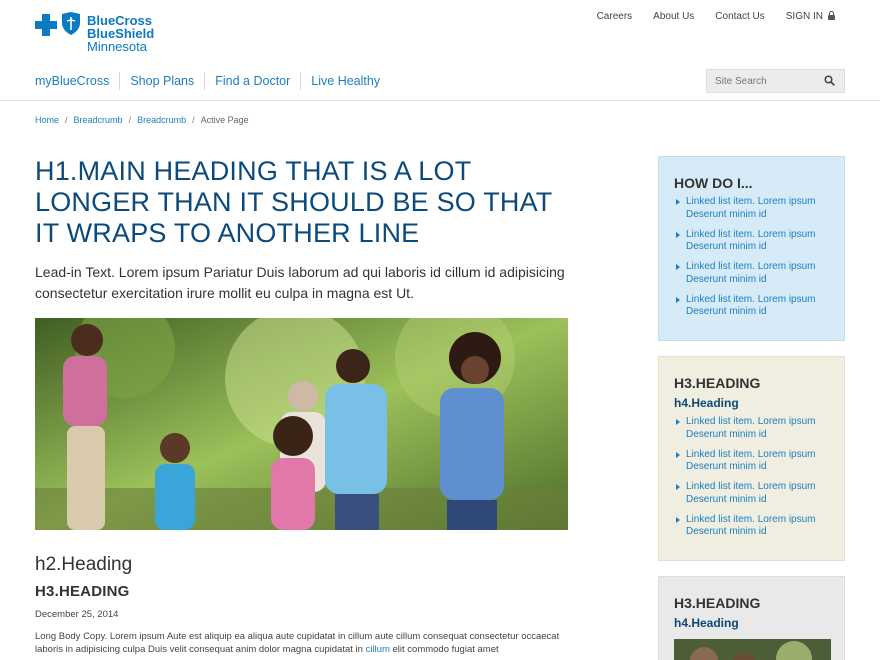 The height and width of the screenshot is (660, 880). I want to click on search-input, so click(762, 81).